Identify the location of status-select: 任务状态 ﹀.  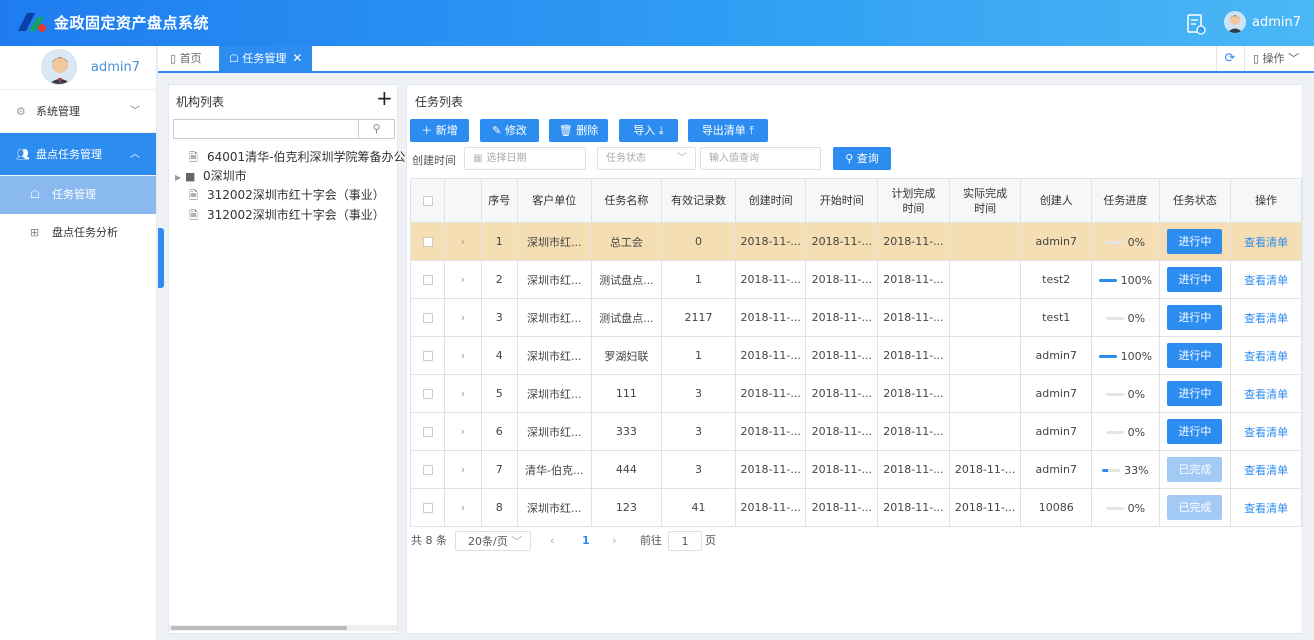
(646, 158).